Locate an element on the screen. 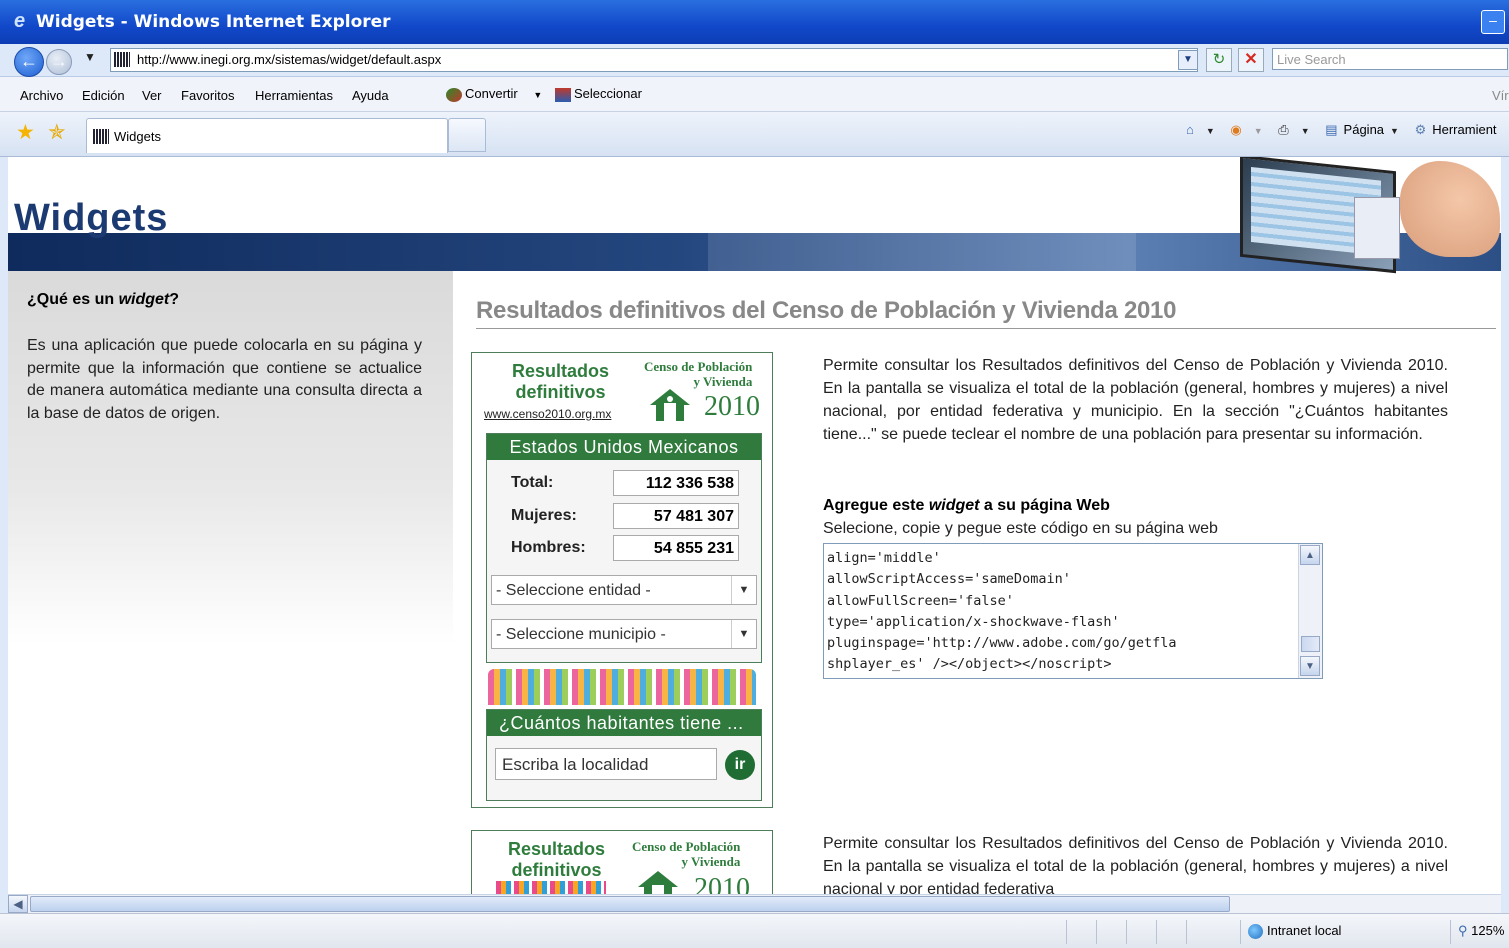 The width and height of the screenshot is (1509, 948). menu-archivo: Archivo is located at coordinates (41, 95).